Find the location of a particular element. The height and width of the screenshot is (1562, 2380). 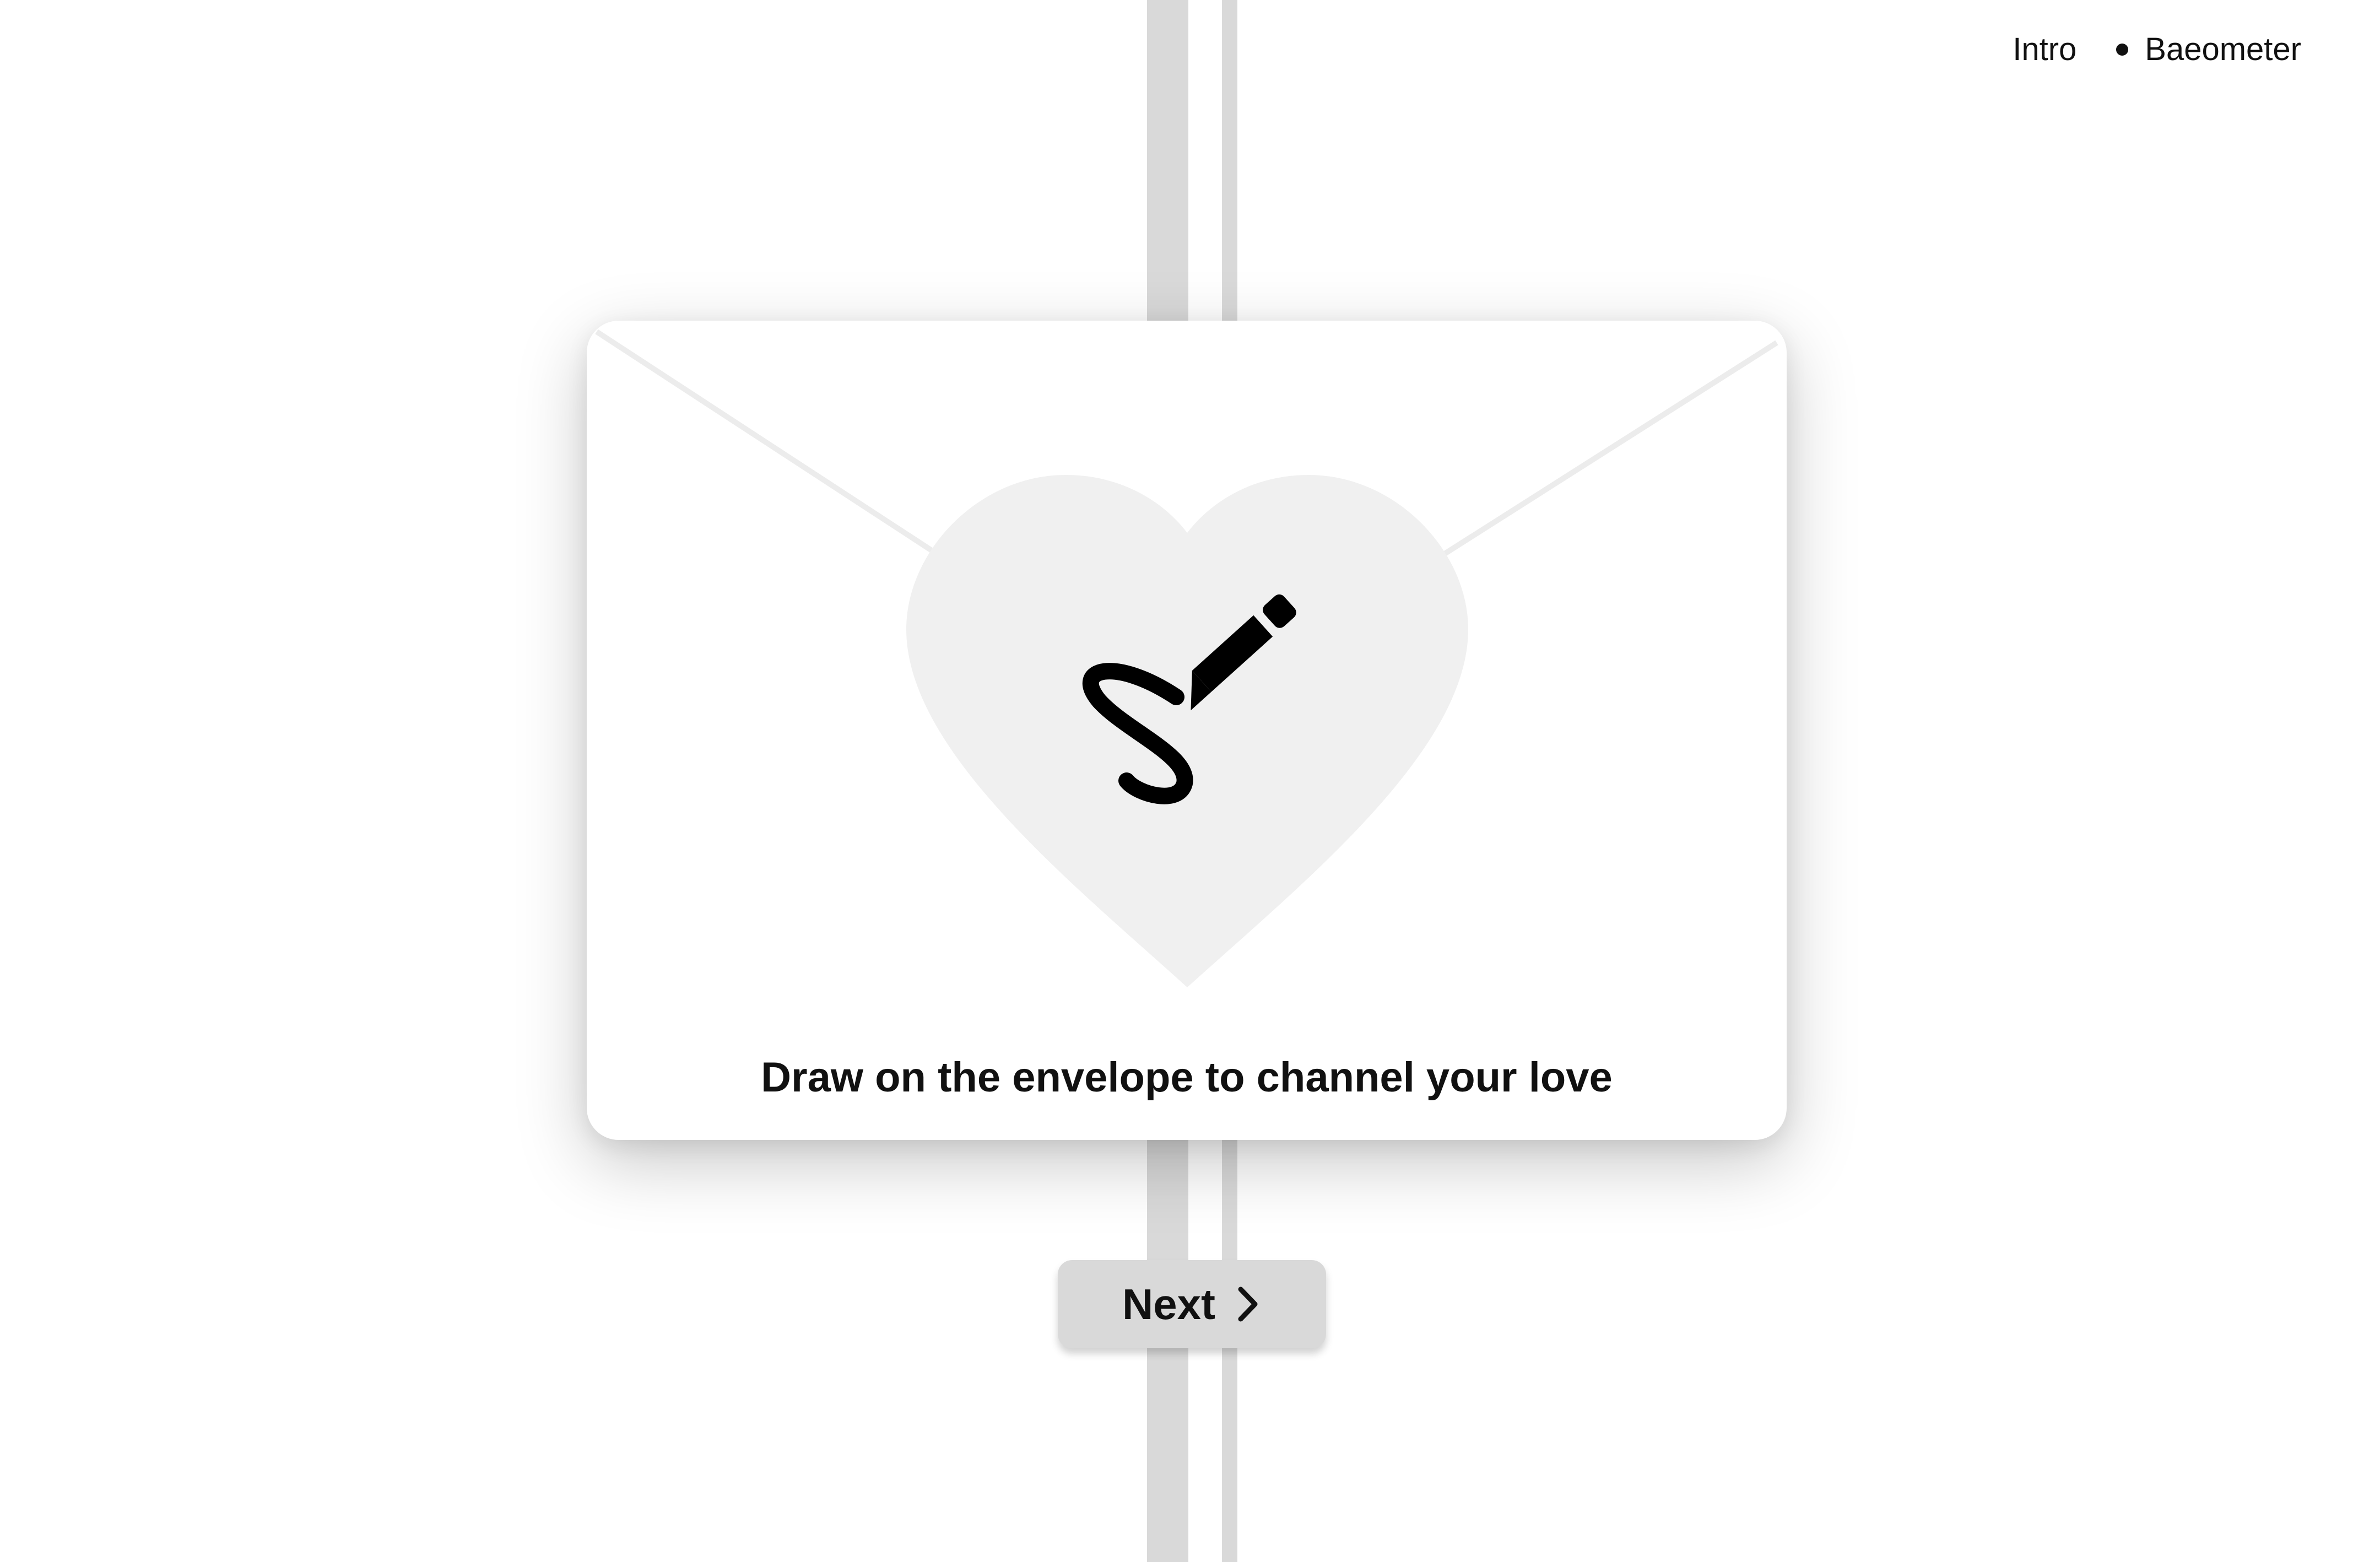

top-nav: Intro Baeometer is located at coordinates (2157, 50).